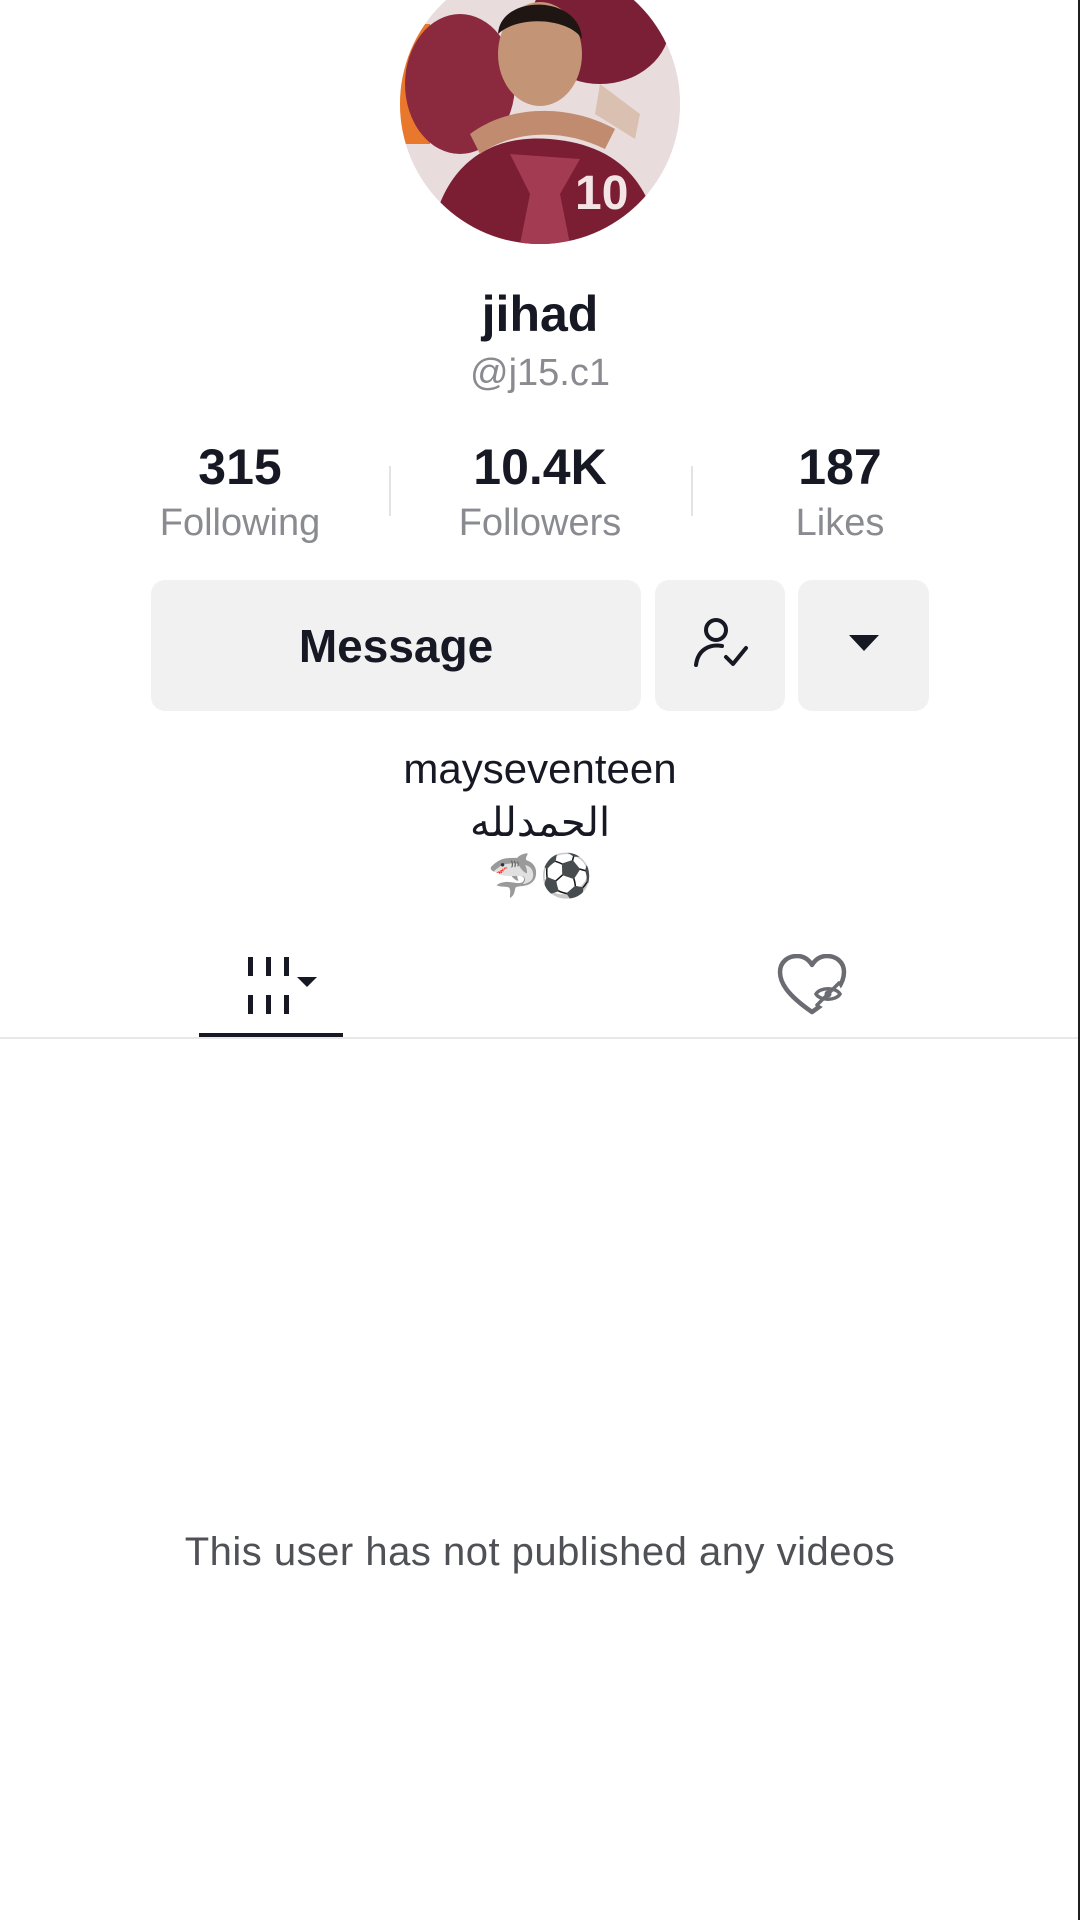 The width and height of the screenshot is (1080, 1920). What do you see at coordinates (540, 1552) in the screenshot?
I see `empty-state-message: This user has not published any videos` at bounding box center [540, 1552].